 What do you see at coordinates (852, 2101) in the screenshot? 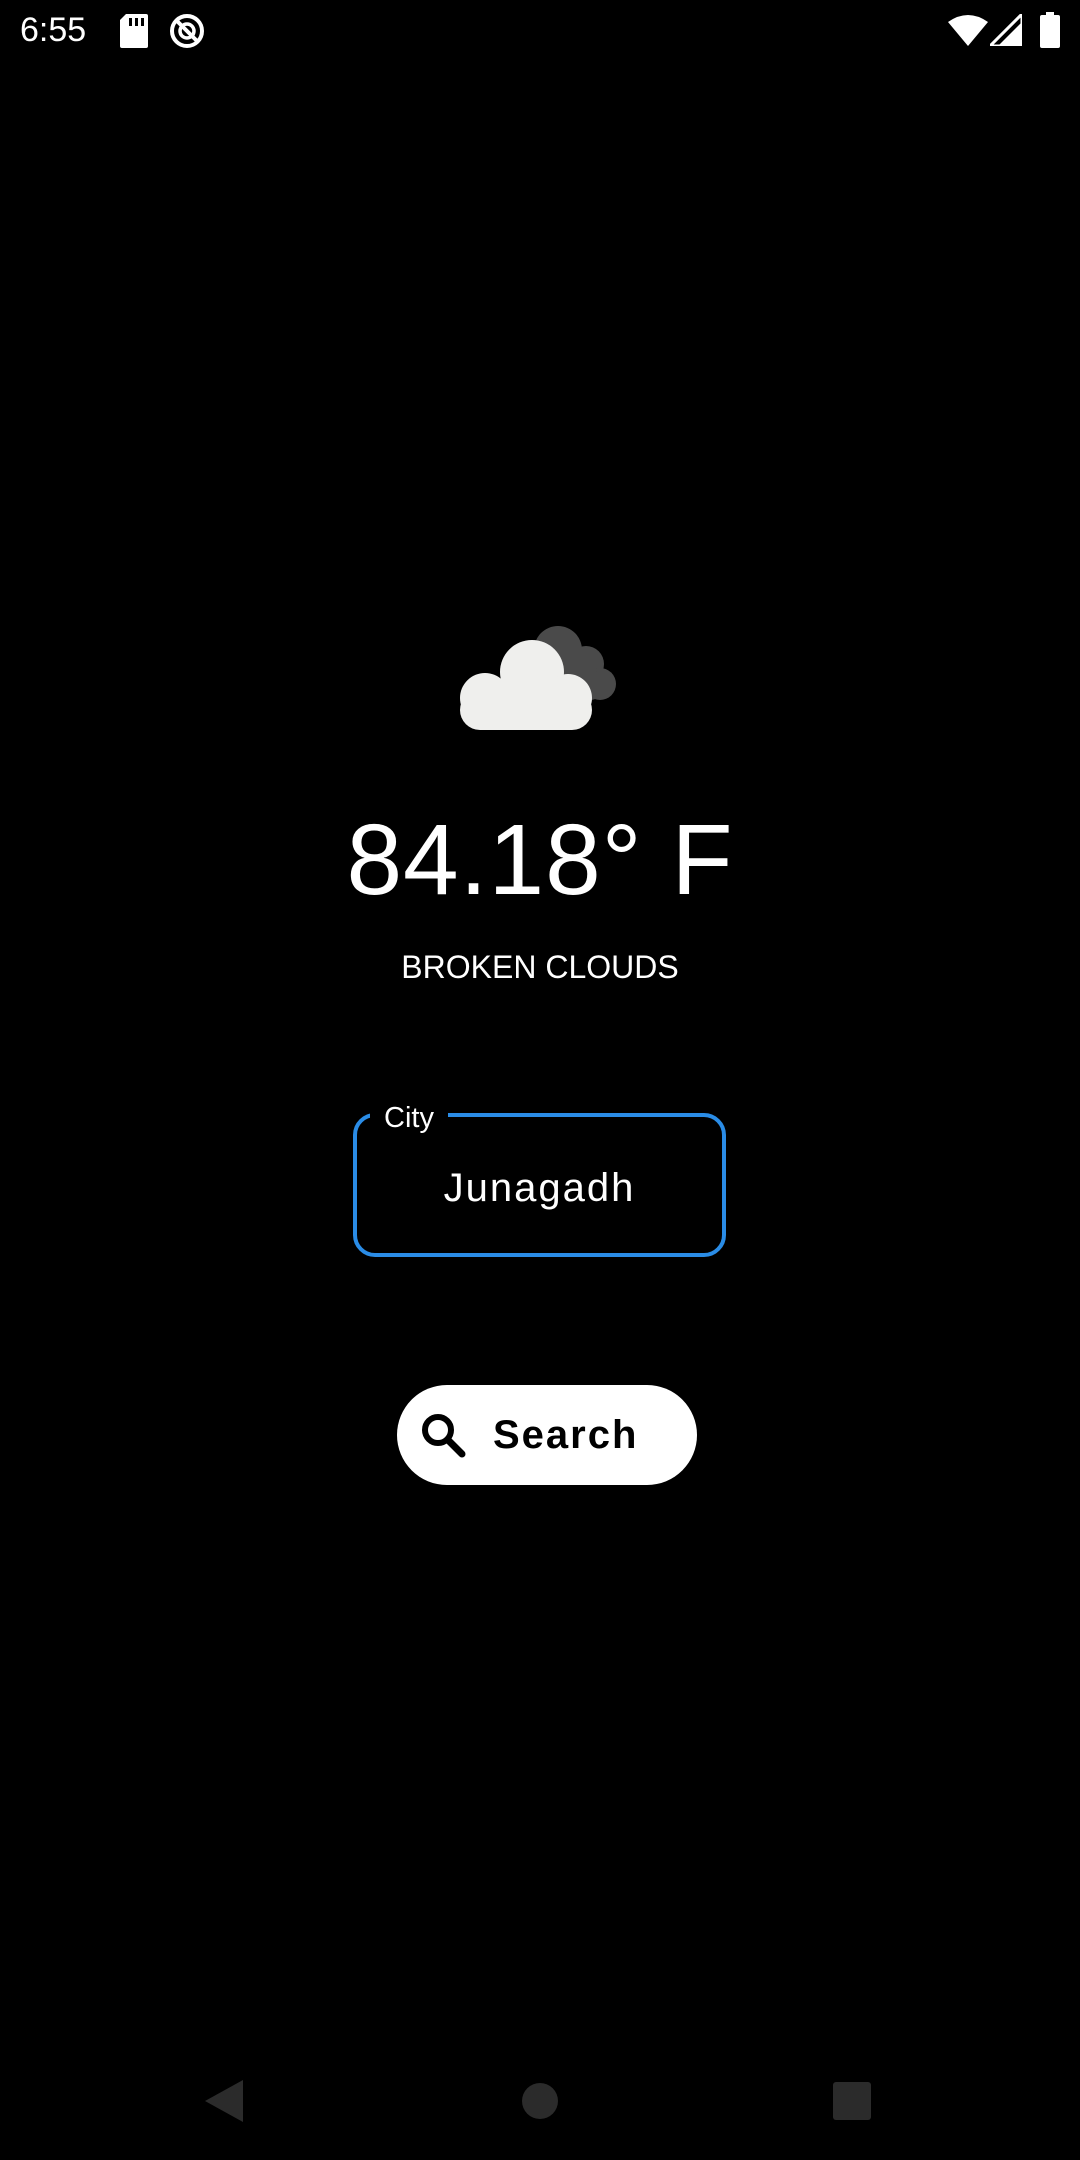
I see `recents-icon` at bounding box center [852, 2101].